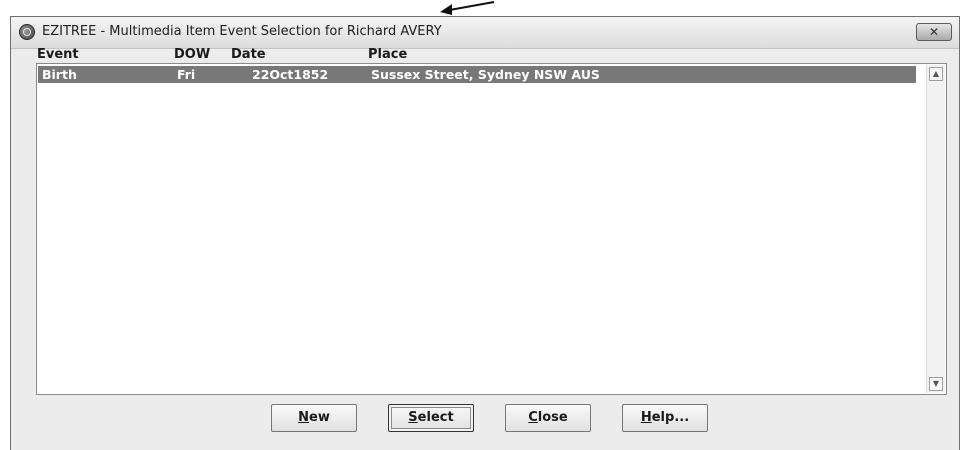  What do you see at coordinates (485, 74) in the screenshot?
I see `row-place: Sussex Street, Sydney NSW AUS` at bounding box center [485, 74].